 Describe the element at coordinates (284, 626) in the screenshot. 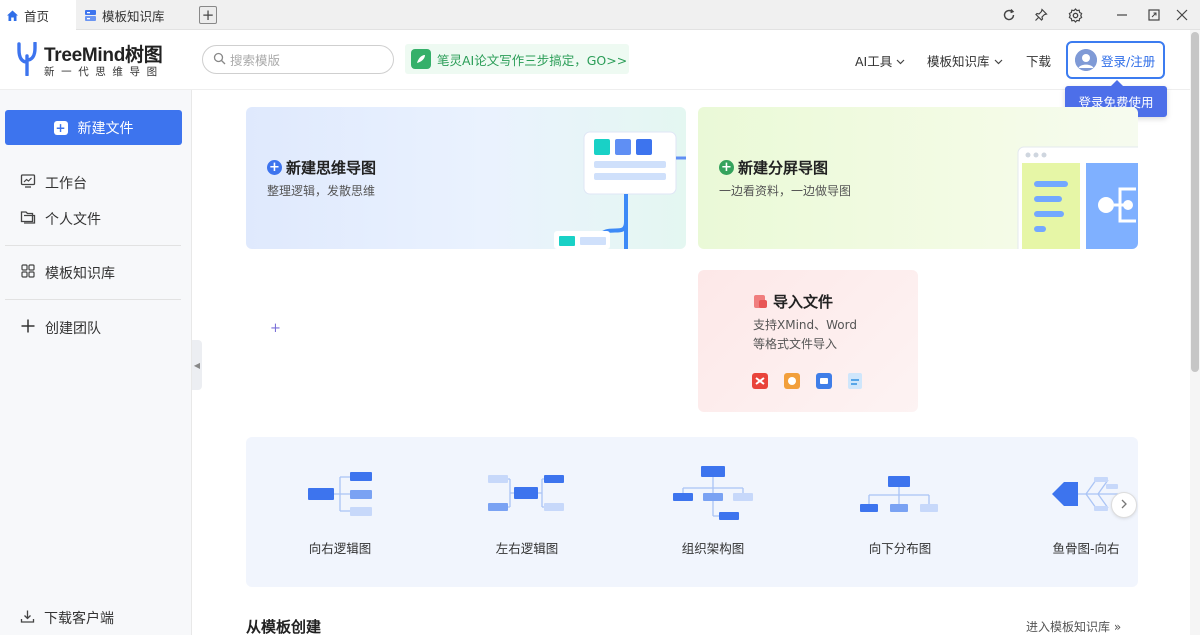

I see `section-title: 从模板创建` at that location.